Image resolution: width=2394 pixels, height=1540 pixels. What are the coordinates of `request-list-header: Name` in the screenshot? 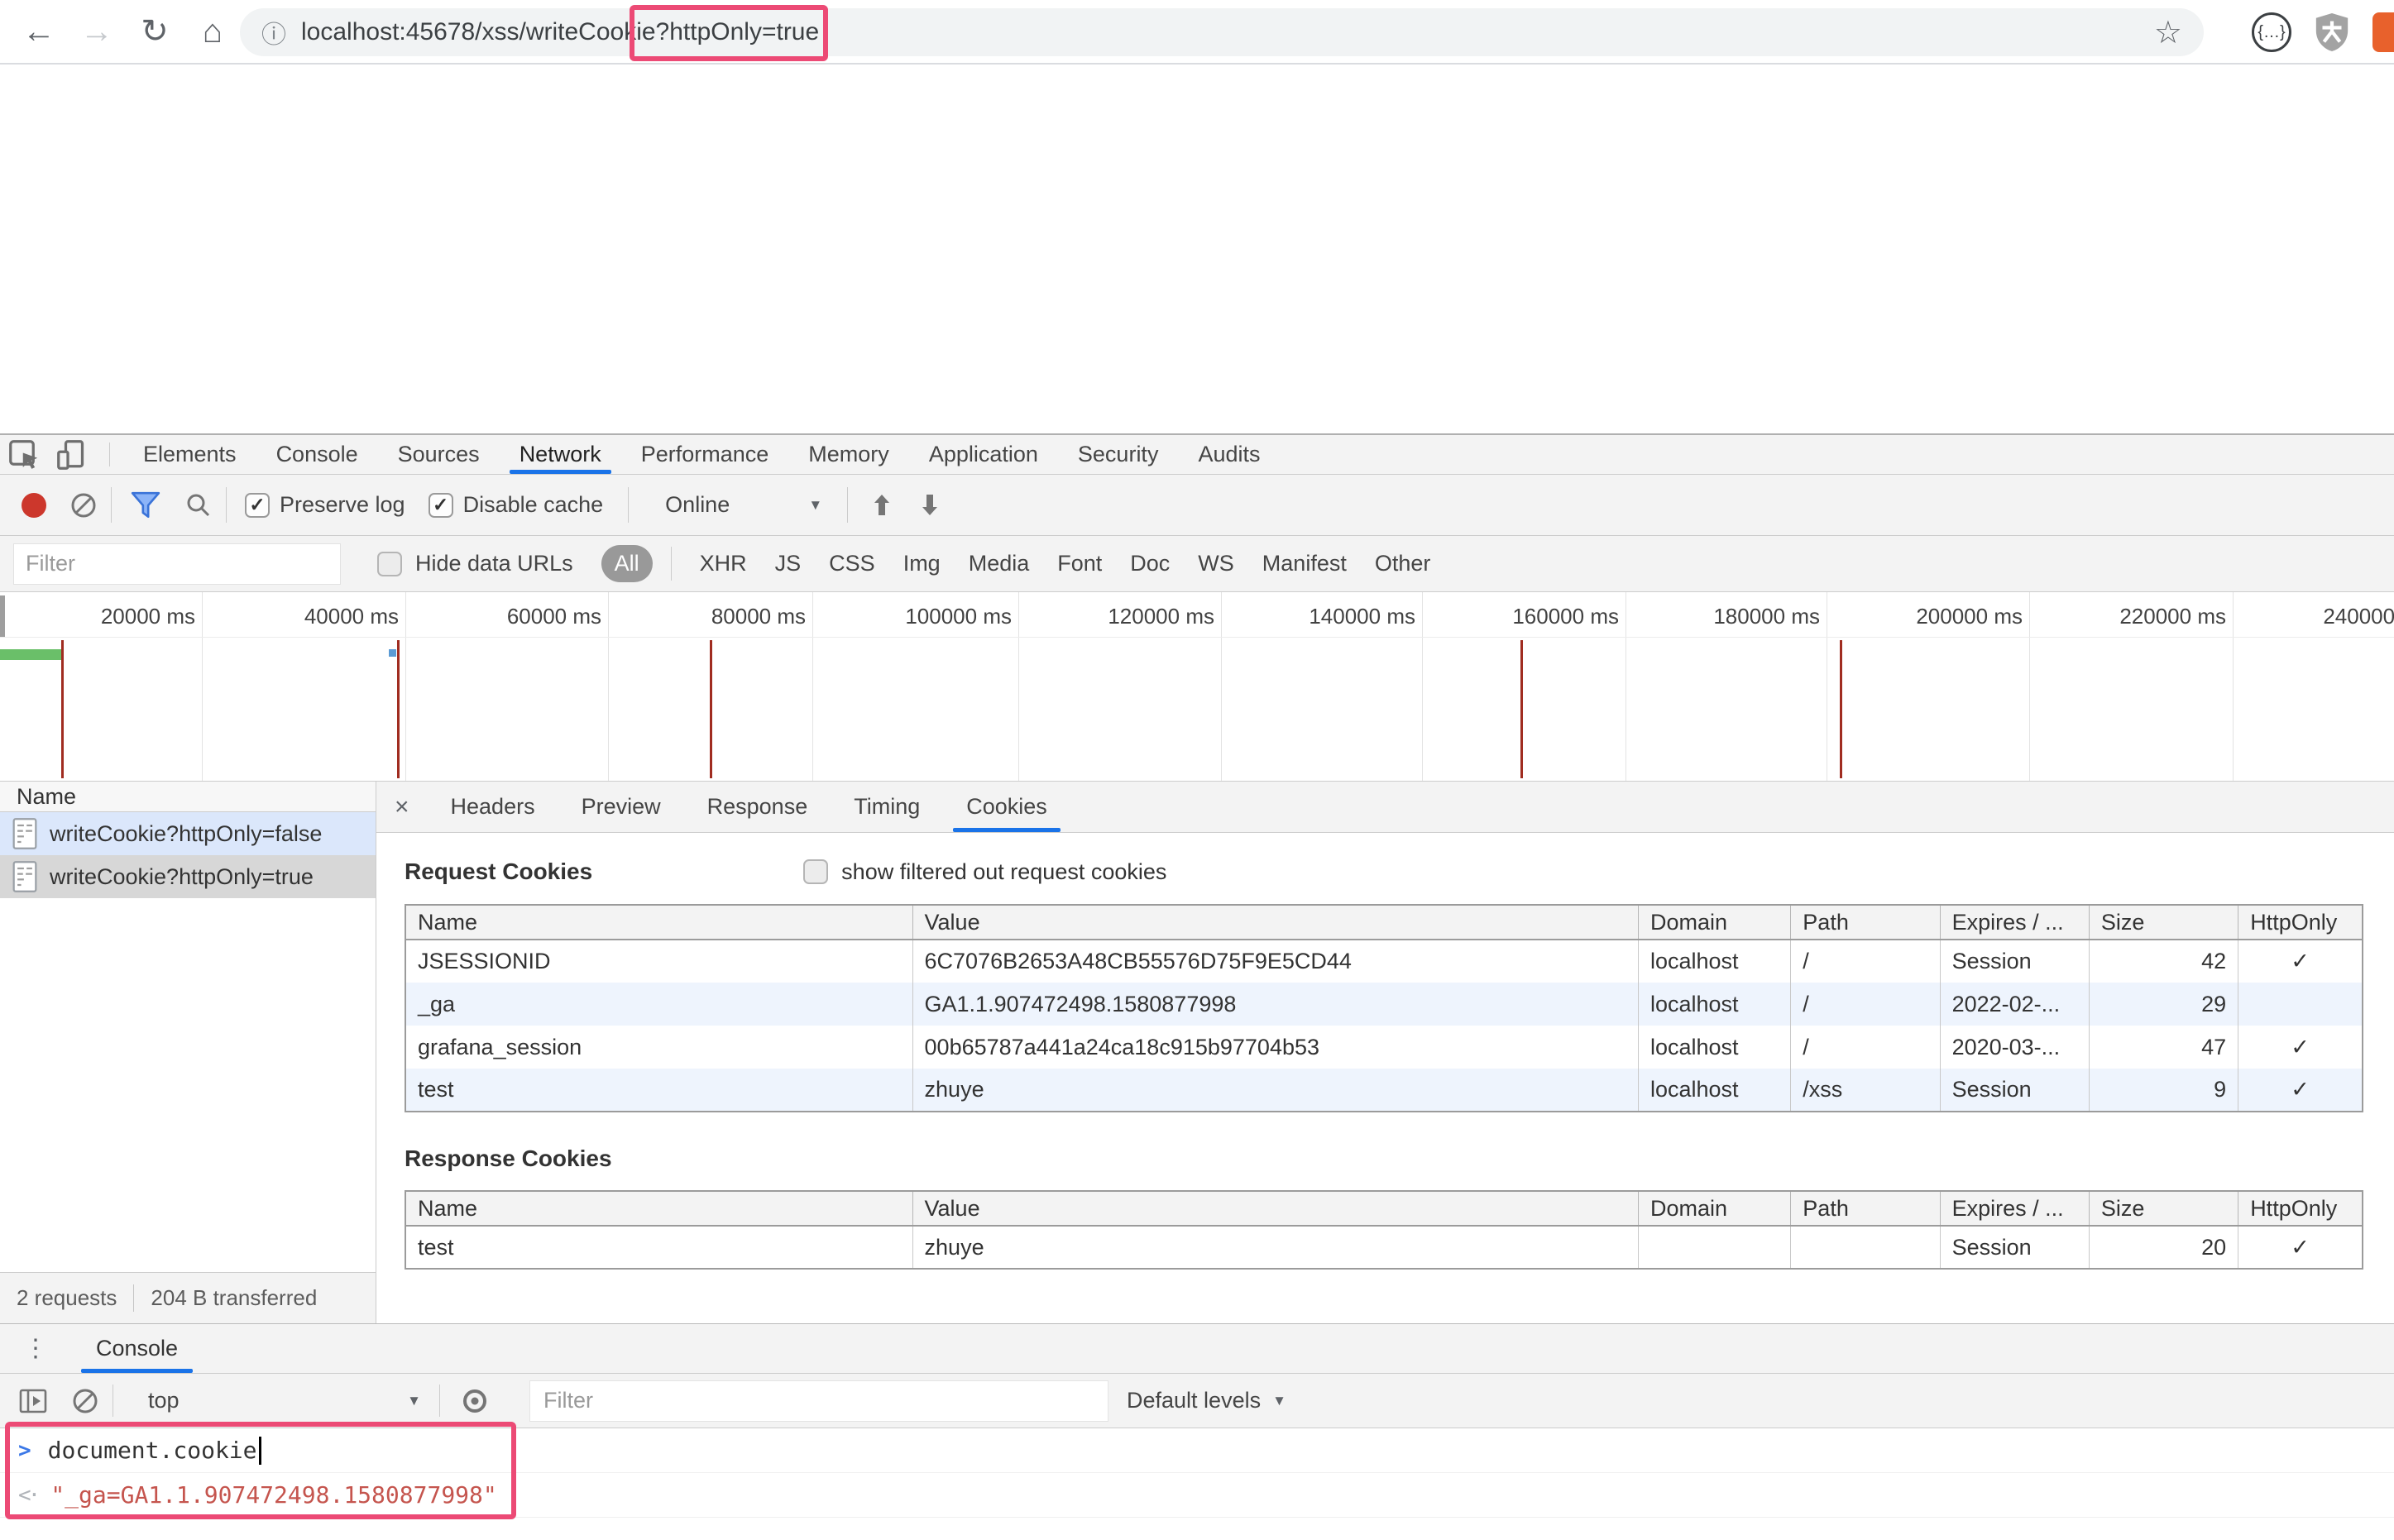 It's located at (188, 797).